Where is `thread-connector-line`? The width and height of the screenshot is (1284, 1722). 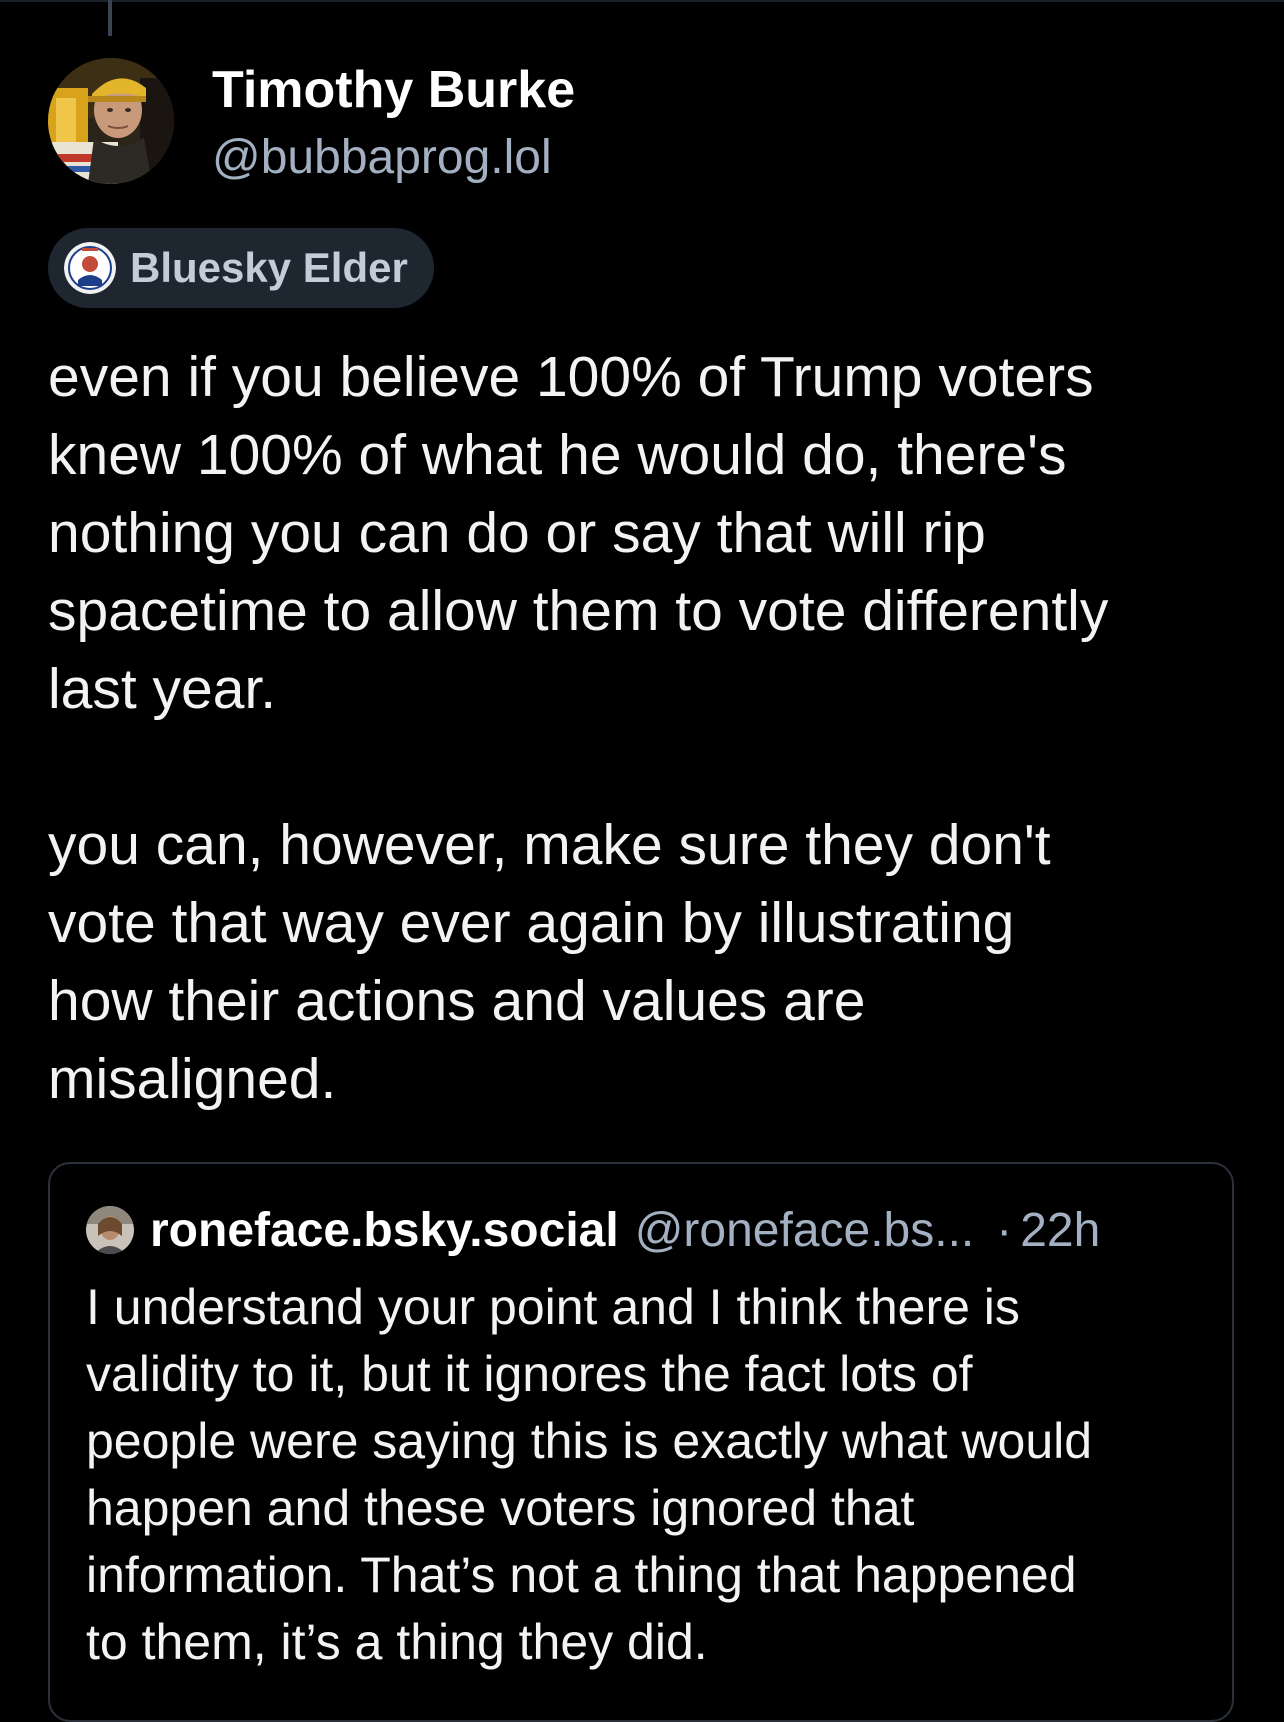 thread-connector-line is located at coordinates (110, 18).